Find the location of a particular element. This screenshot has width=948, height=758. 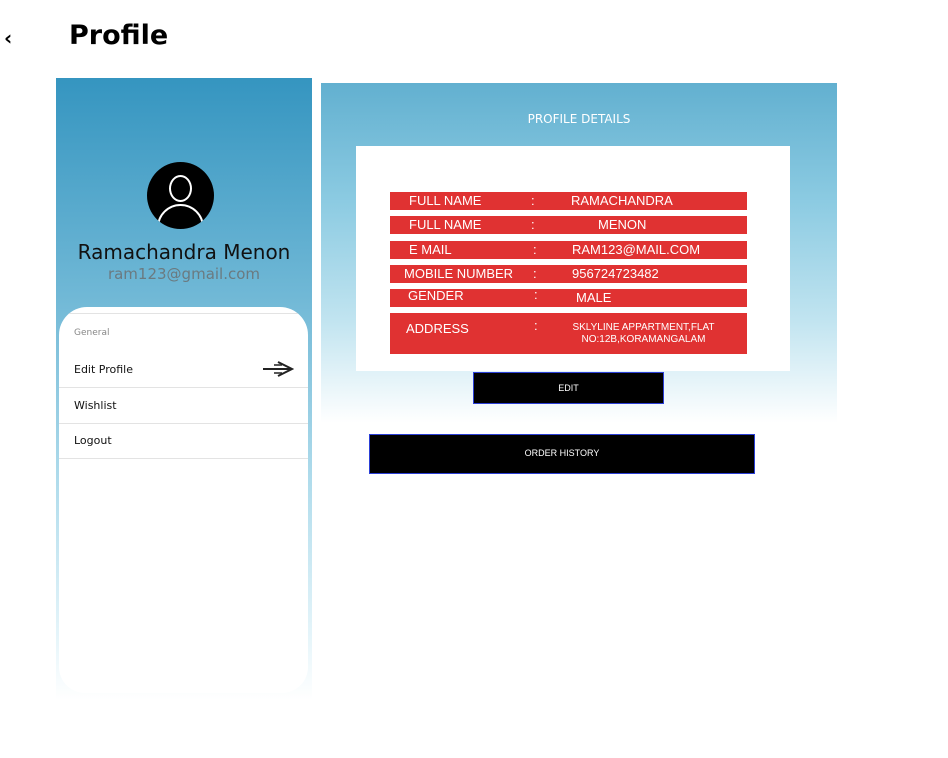

divider is located at coordinates (183, 313).